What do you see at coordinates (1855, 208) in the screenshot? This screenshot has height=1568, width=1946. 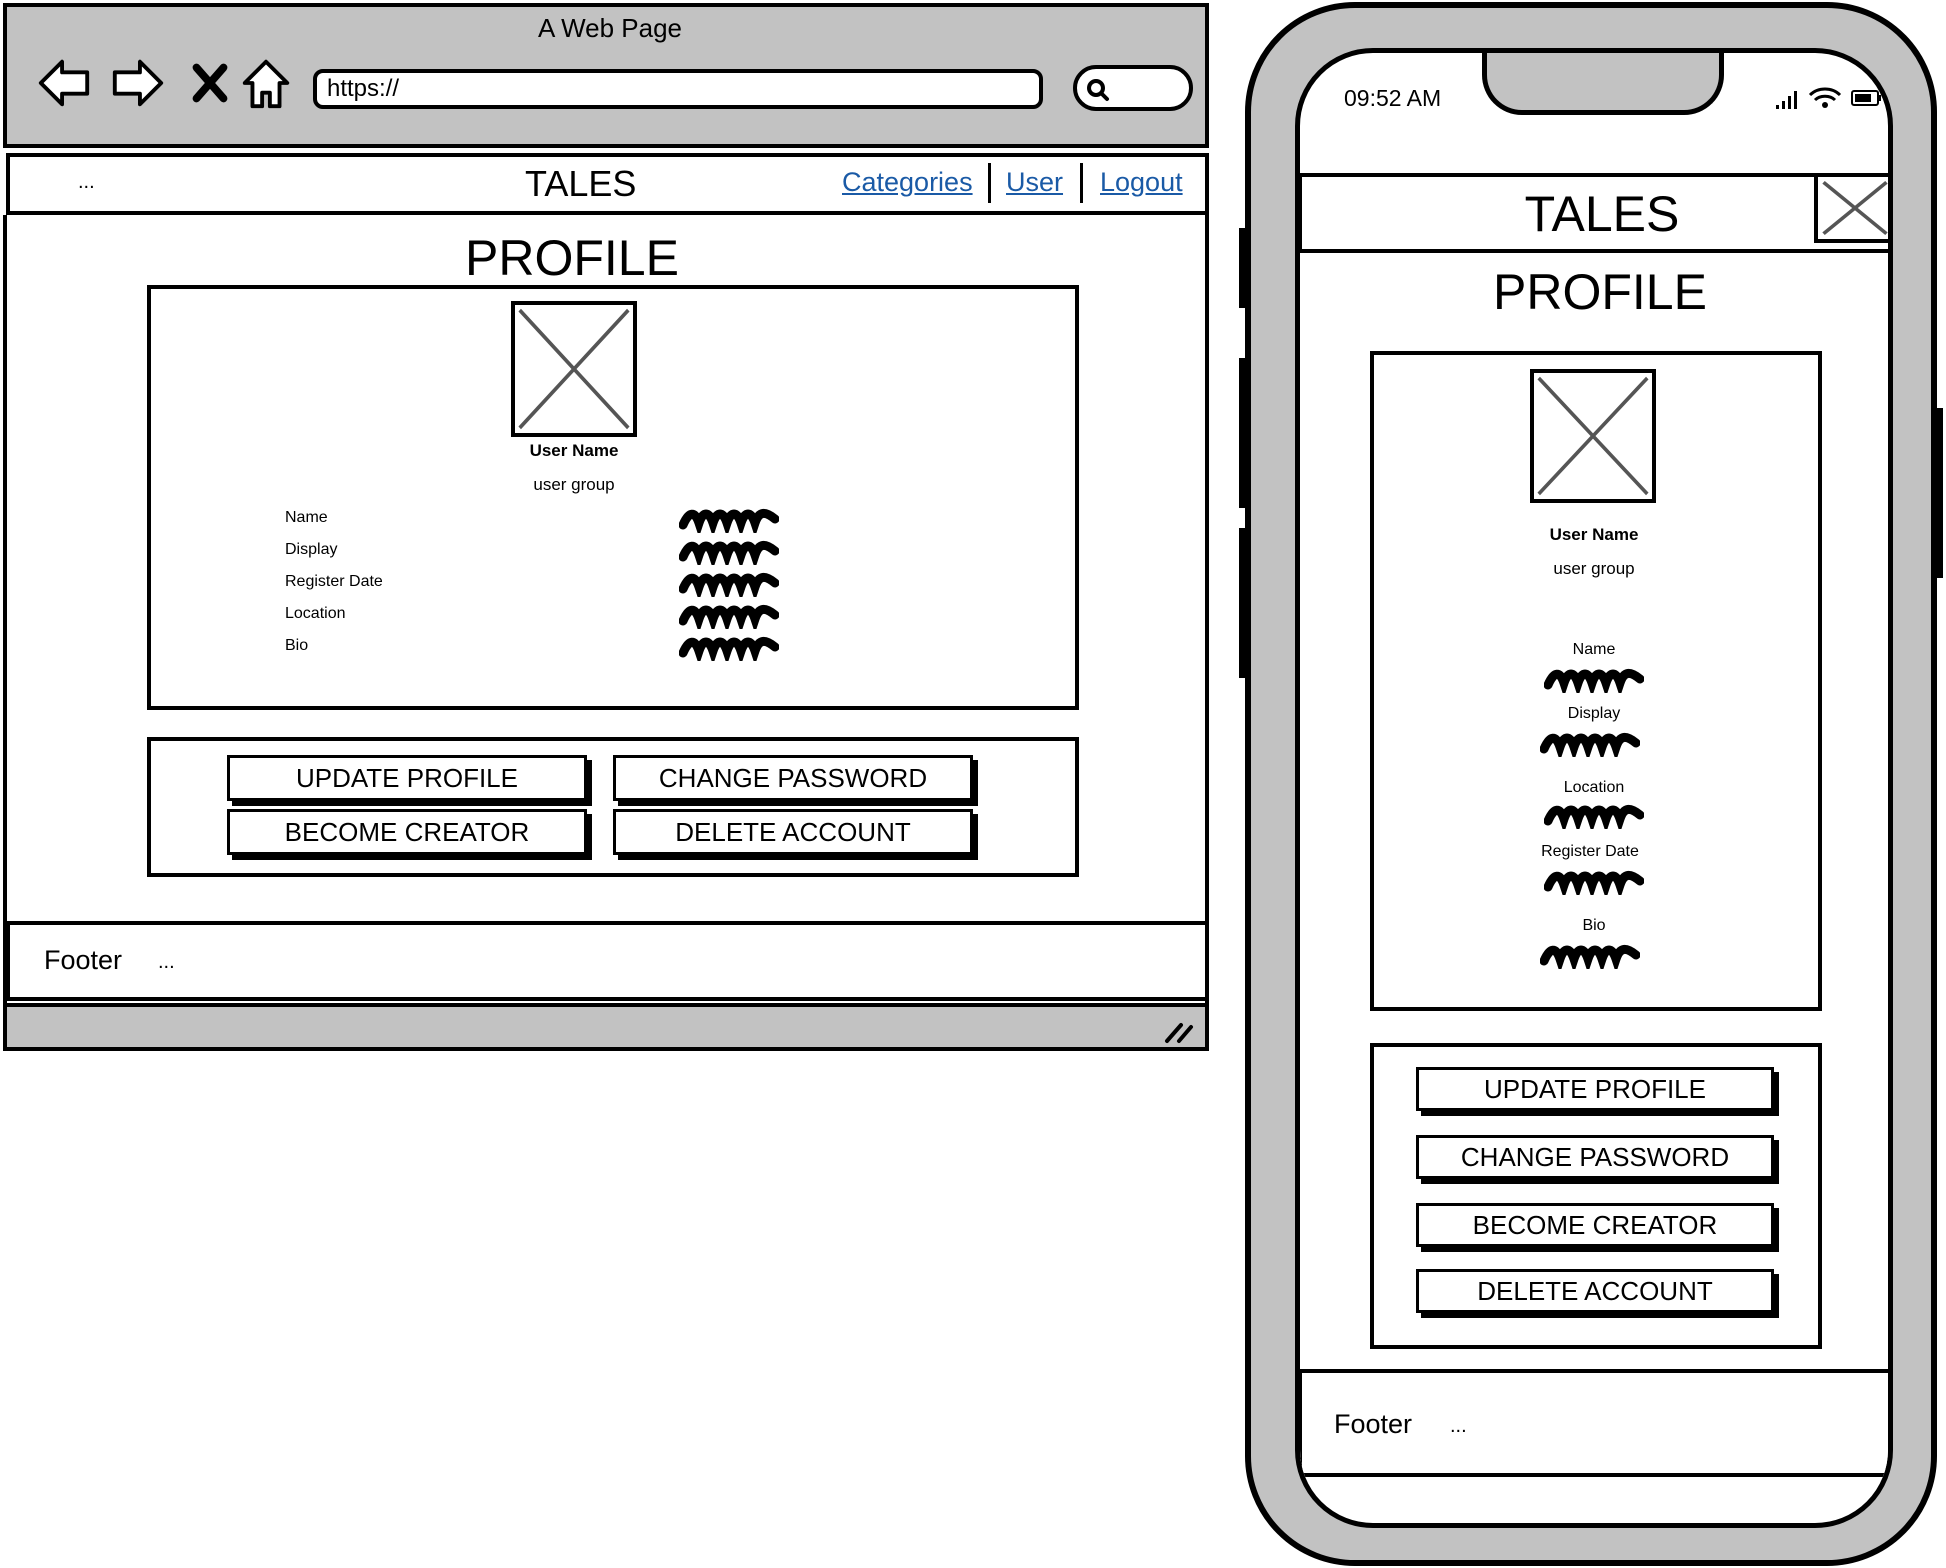 I see `close-icon` at bounding box center [1855, 208].